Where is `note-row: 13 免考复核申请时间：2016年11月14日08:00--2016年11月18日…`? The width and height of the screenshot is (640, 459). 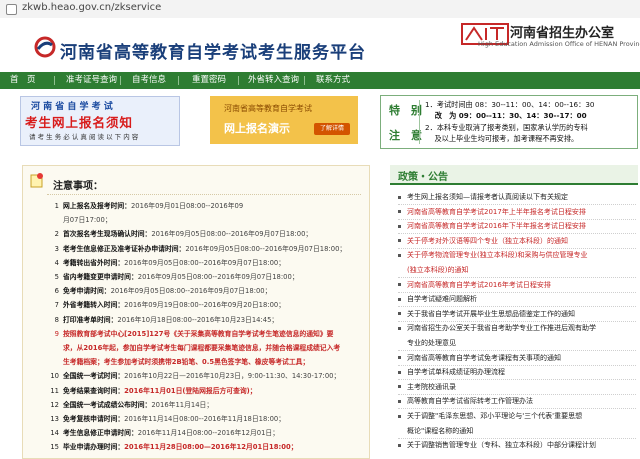
note-row: 13 免考复核申请时间：2016年11月14日08:00--2016年11月18日… is located at coordinates (166, 418).